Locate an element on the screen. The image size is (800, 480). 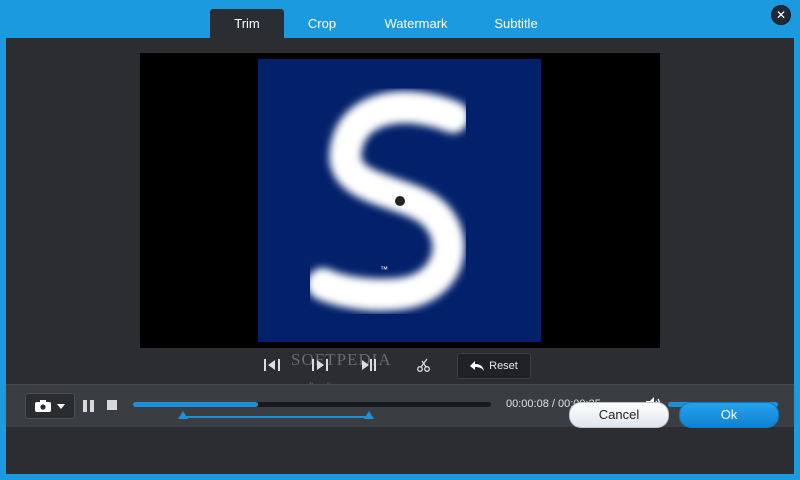
cancel-button: Cancel is located at coordinates (619, 415).